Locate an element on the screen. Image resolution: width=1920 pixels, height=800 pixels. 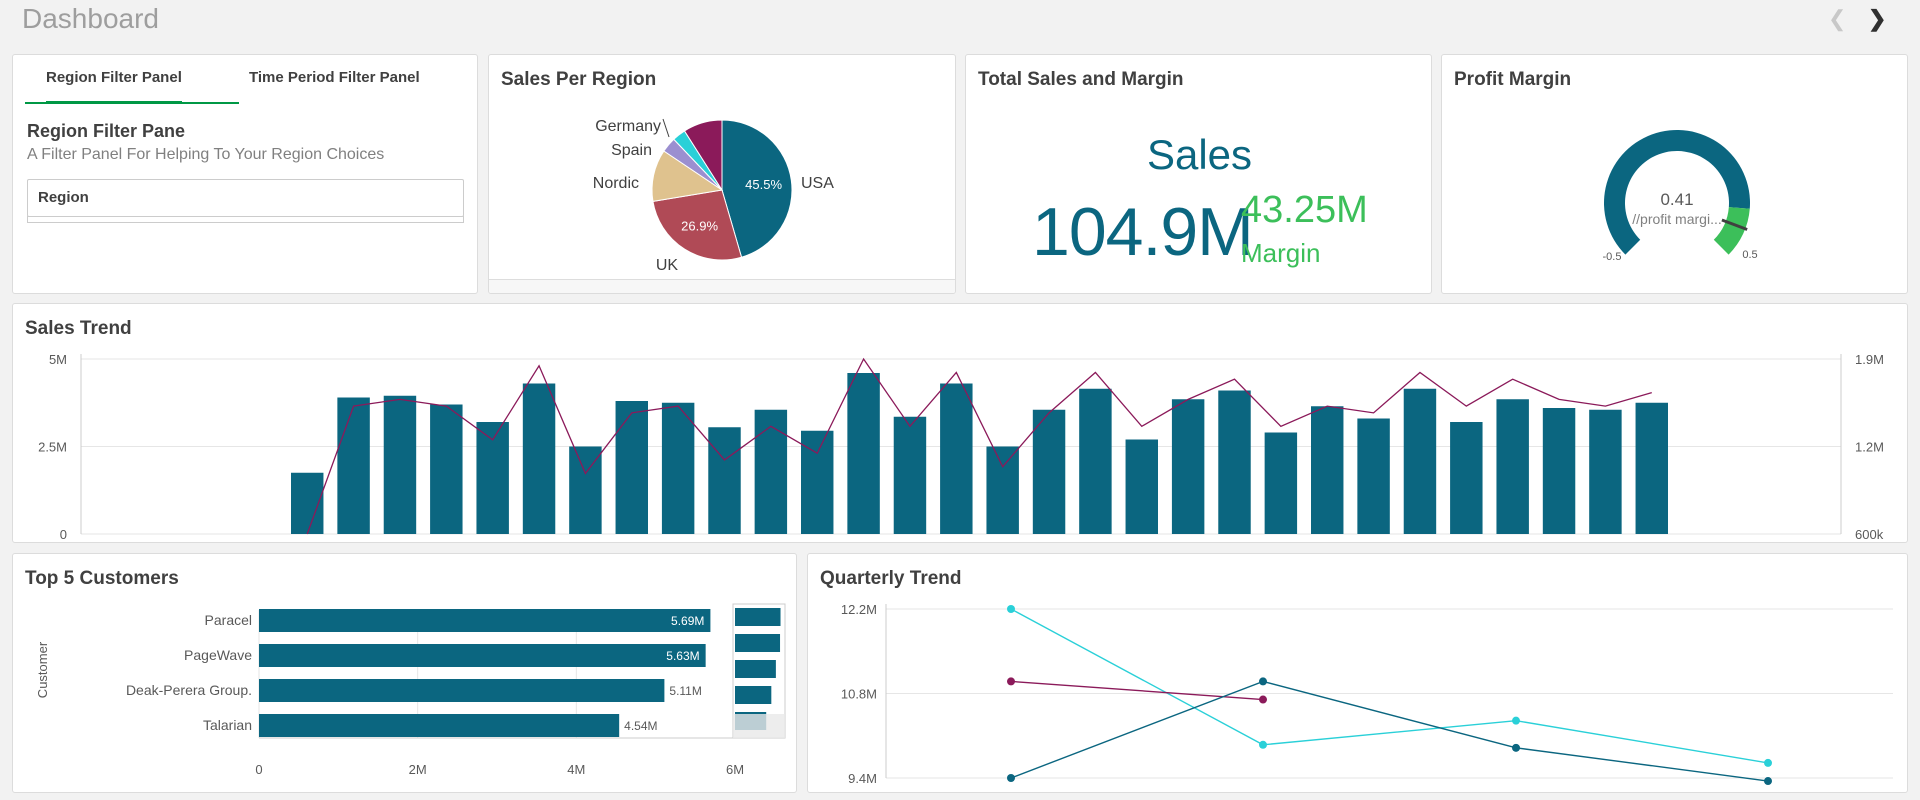
kpi-secondary-value: 43.25M is located at coordinates (1304, 210).